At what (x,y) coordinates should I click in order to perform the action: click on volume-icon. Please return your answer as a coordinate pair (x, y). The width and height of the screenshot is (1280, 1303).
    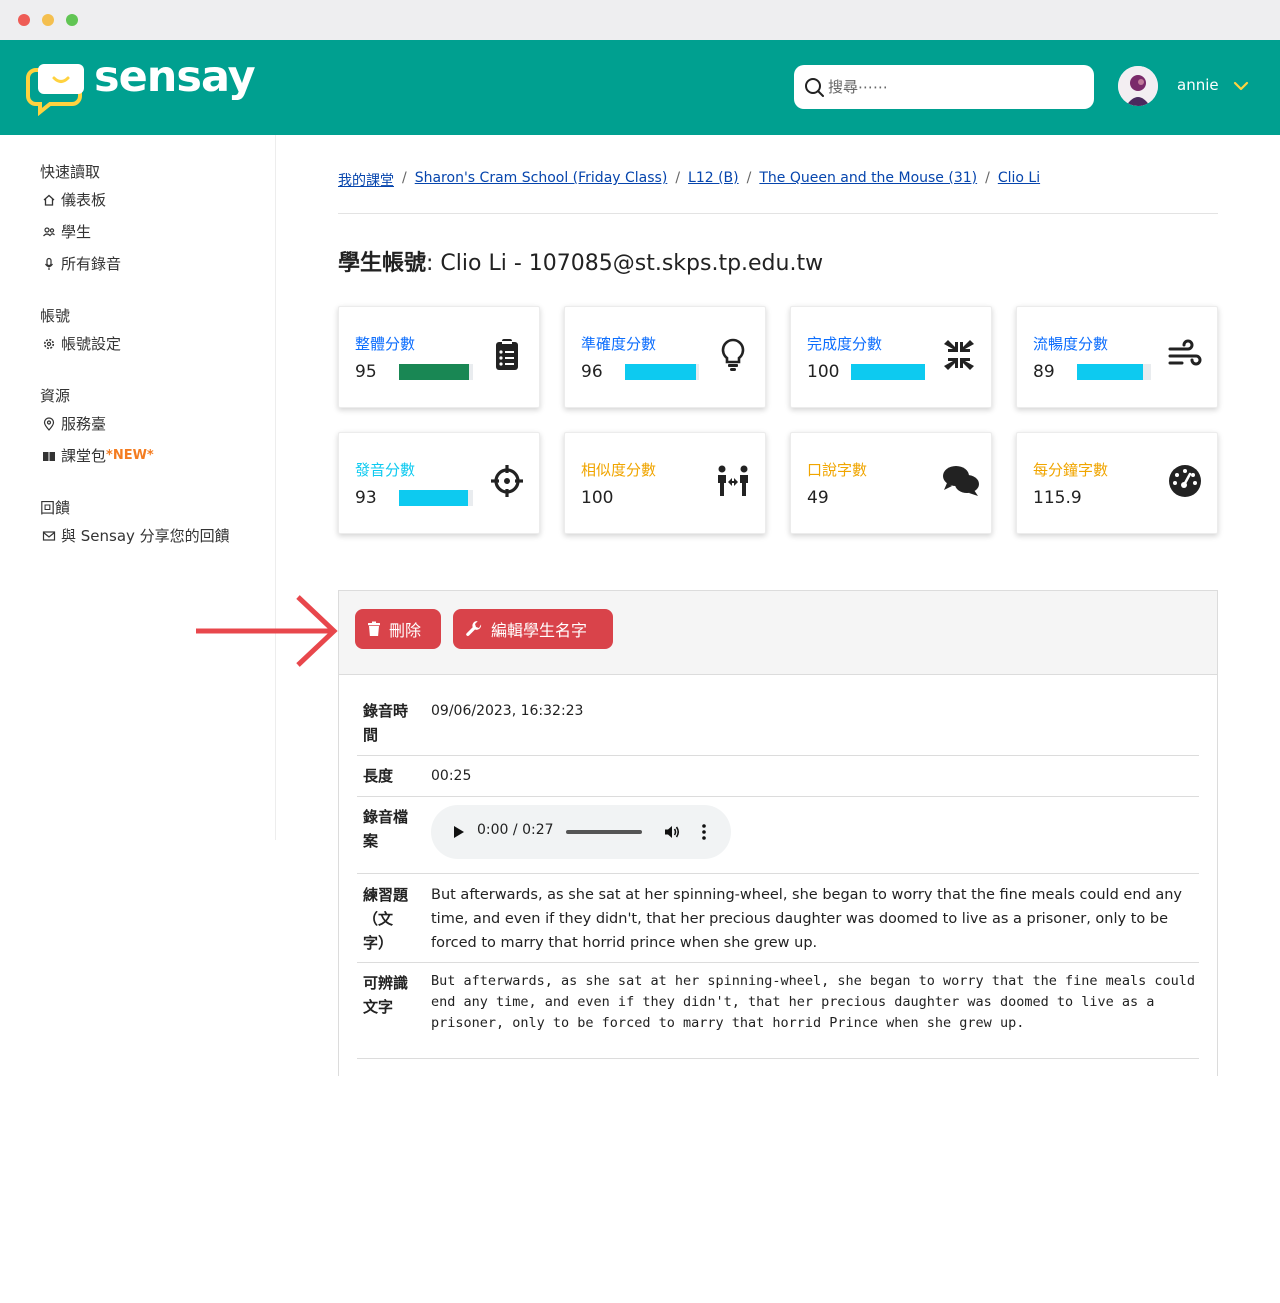
    Looking at the image, I should click on (672, 832).